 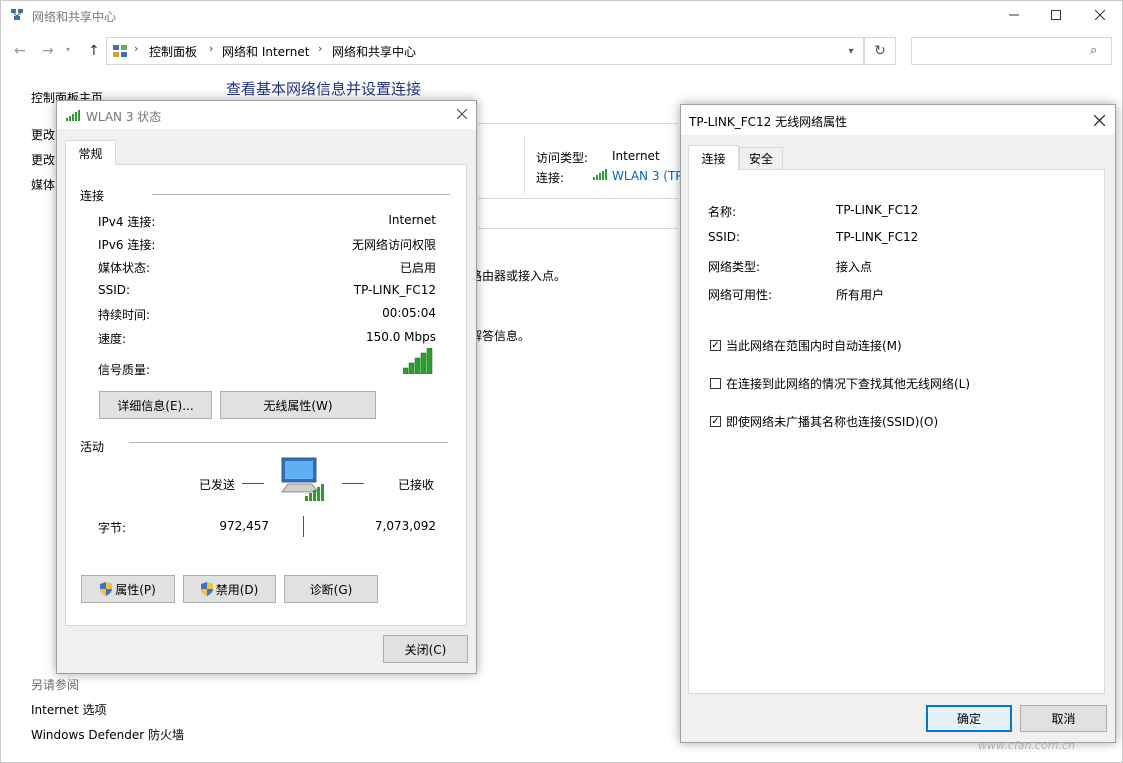 I want to click on section-separator, so click(x=524, y=165).